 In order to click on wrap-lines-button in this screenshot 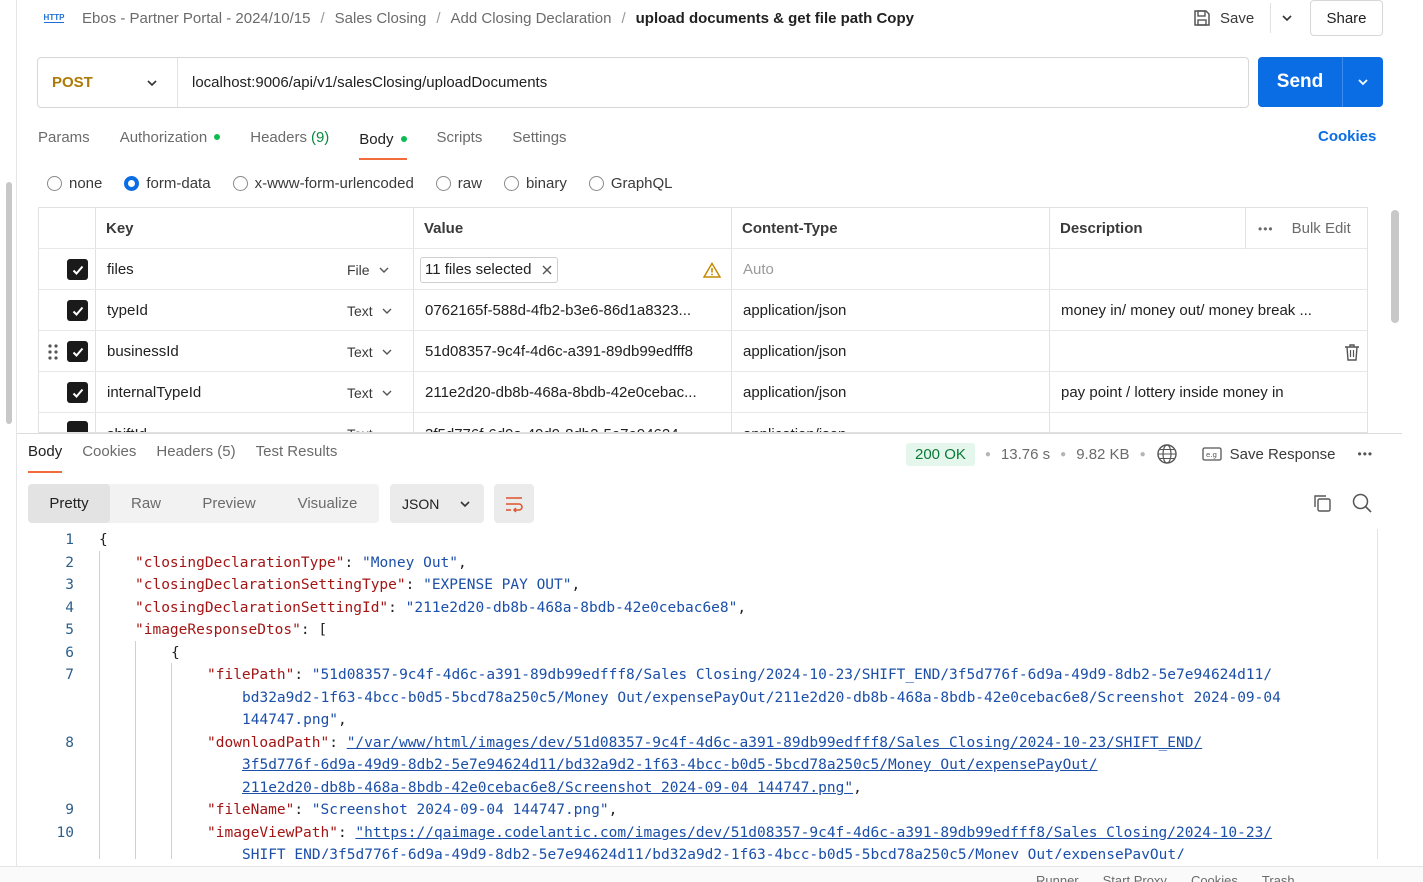, I will do `click(514, 503)`.